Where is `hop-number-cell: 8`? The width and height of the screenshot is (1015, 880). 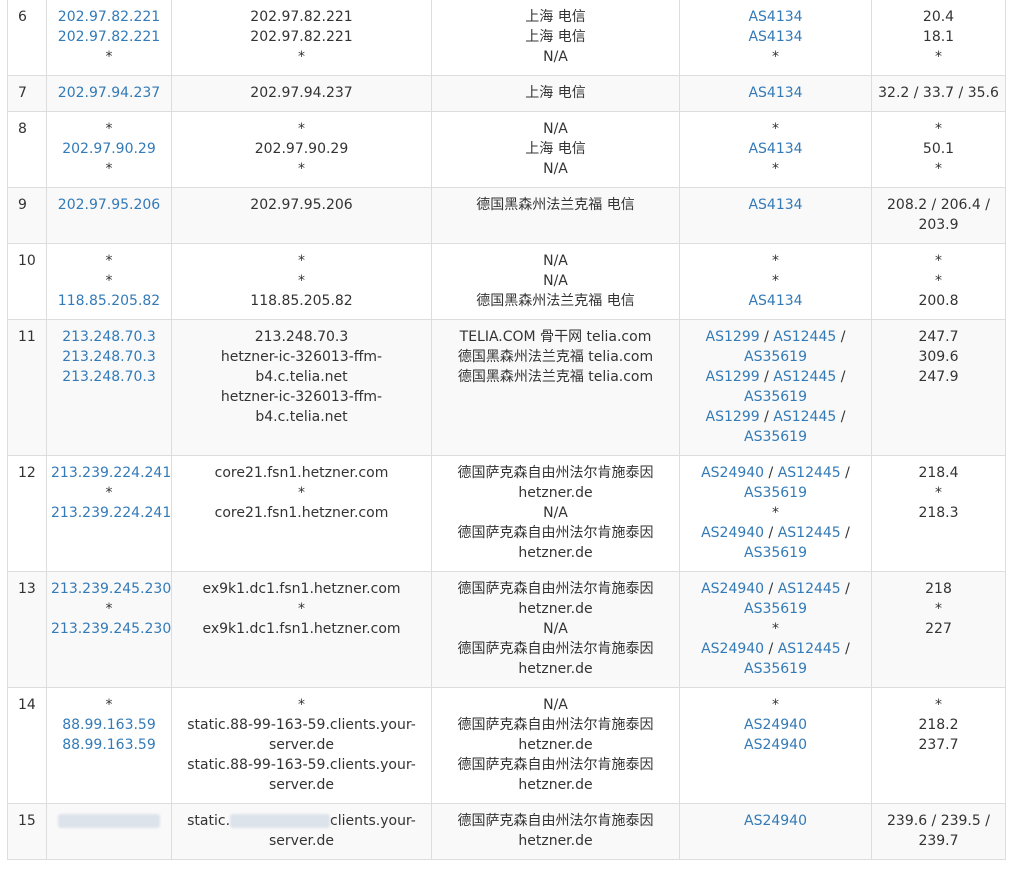 hop-number-cell: 8 is located at coordinates (27, 149).